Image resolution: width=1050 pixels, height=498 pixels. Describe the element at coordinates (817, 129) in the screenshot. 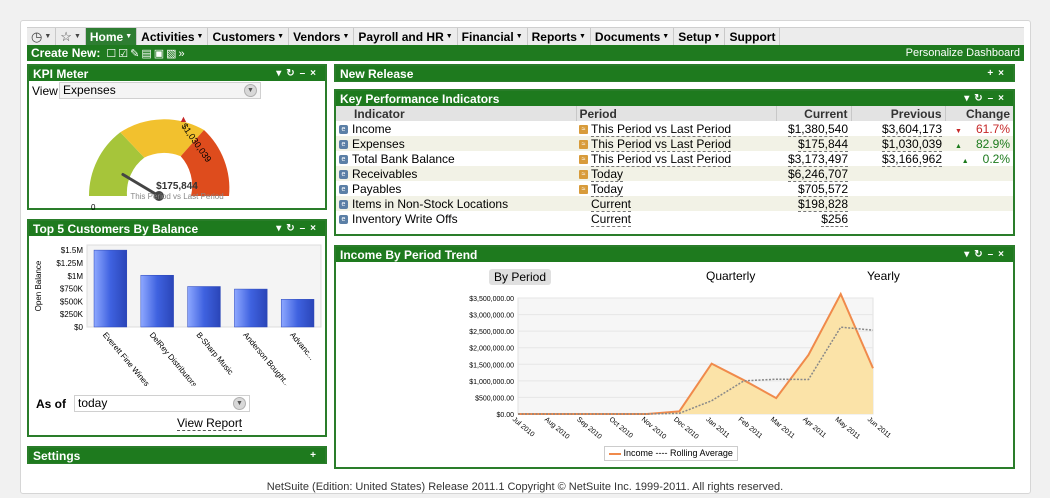

I see `kpi-current: $1,380,540` at that location.